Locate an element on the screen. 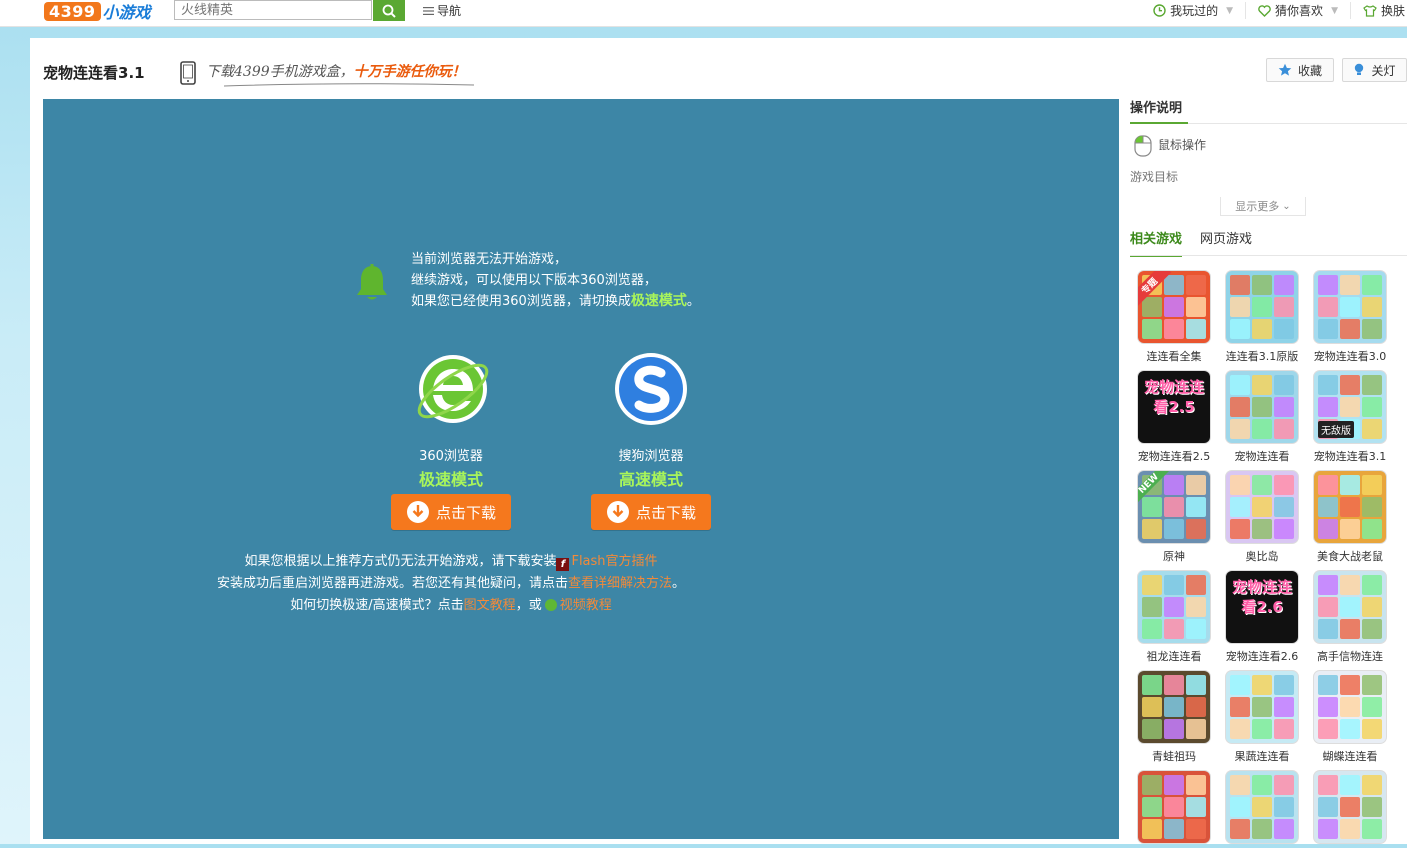 The width and height of the screenshot is (1407, 848). browser-sogou-name: 搜狗浏览器 is located at coordinates (651, 456).